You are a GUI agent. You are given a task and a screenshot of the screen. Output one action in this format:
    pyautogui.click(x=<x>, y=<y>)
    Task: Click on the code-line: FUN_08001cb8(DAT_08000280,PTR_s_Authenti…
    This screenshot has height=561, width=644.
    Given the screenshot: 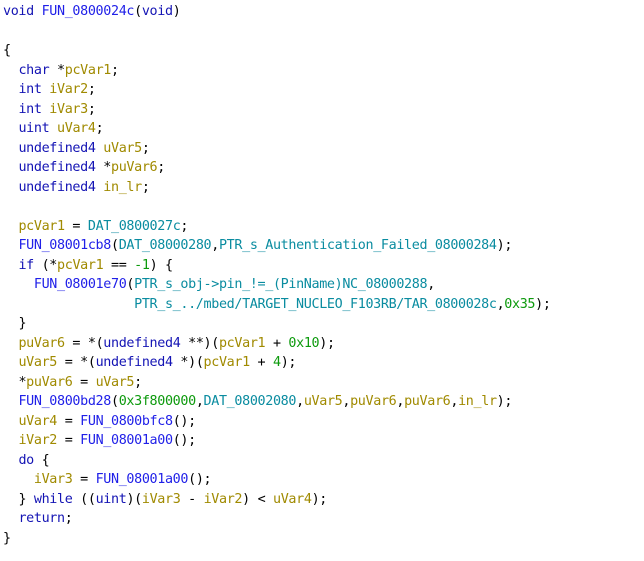 What is the action you would take?
    pyautogui.click(x=323, y=246)
    